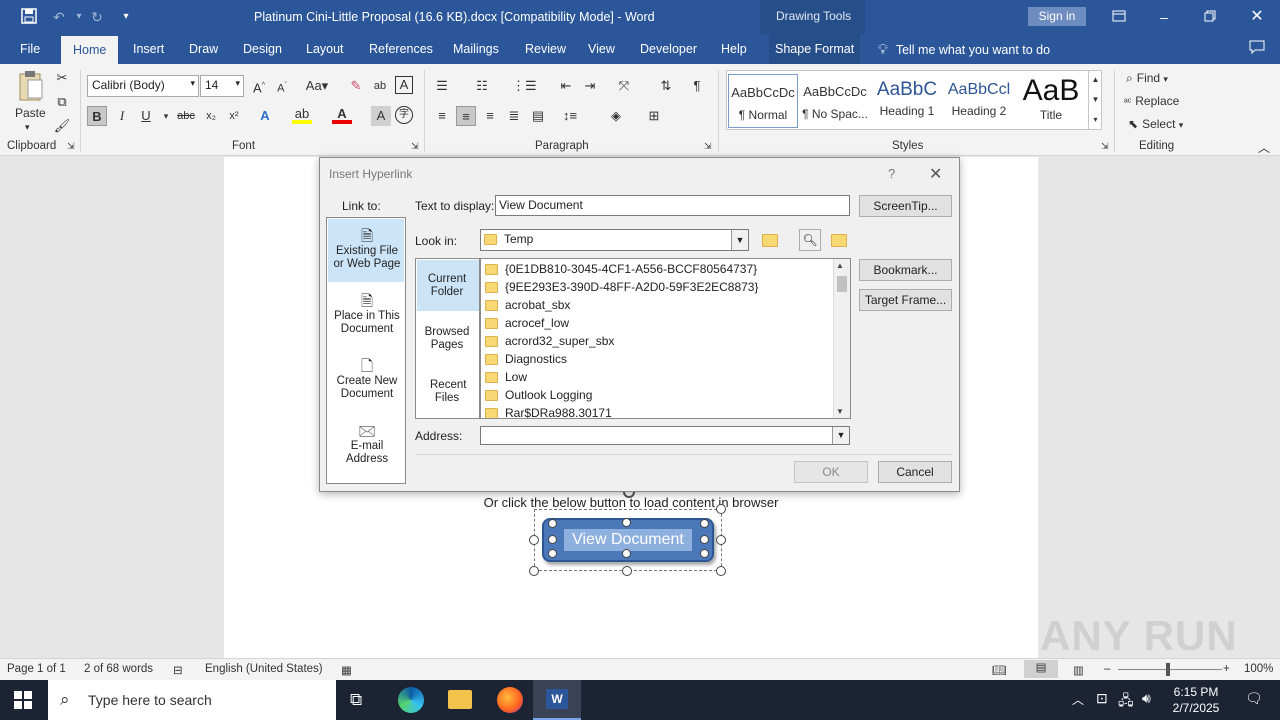  Describe the element at coordinates (346, 670) in the screenshot. I see `accessibility-icon: ▦` at that location.